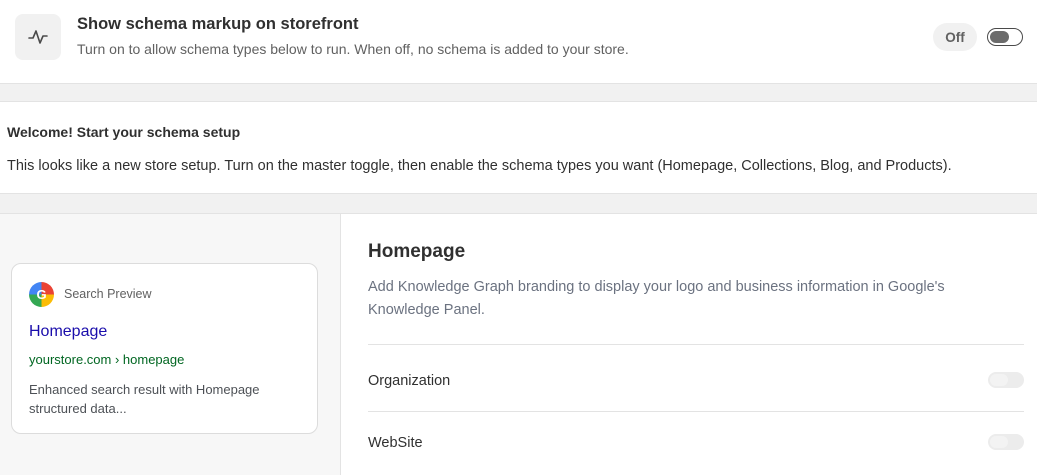 Image resolution: width=1037 pixels, height=475 pixels. Describe the element at coordinates (38, 37) in the screenshot. I see `activity-pulse-icon` at that location.